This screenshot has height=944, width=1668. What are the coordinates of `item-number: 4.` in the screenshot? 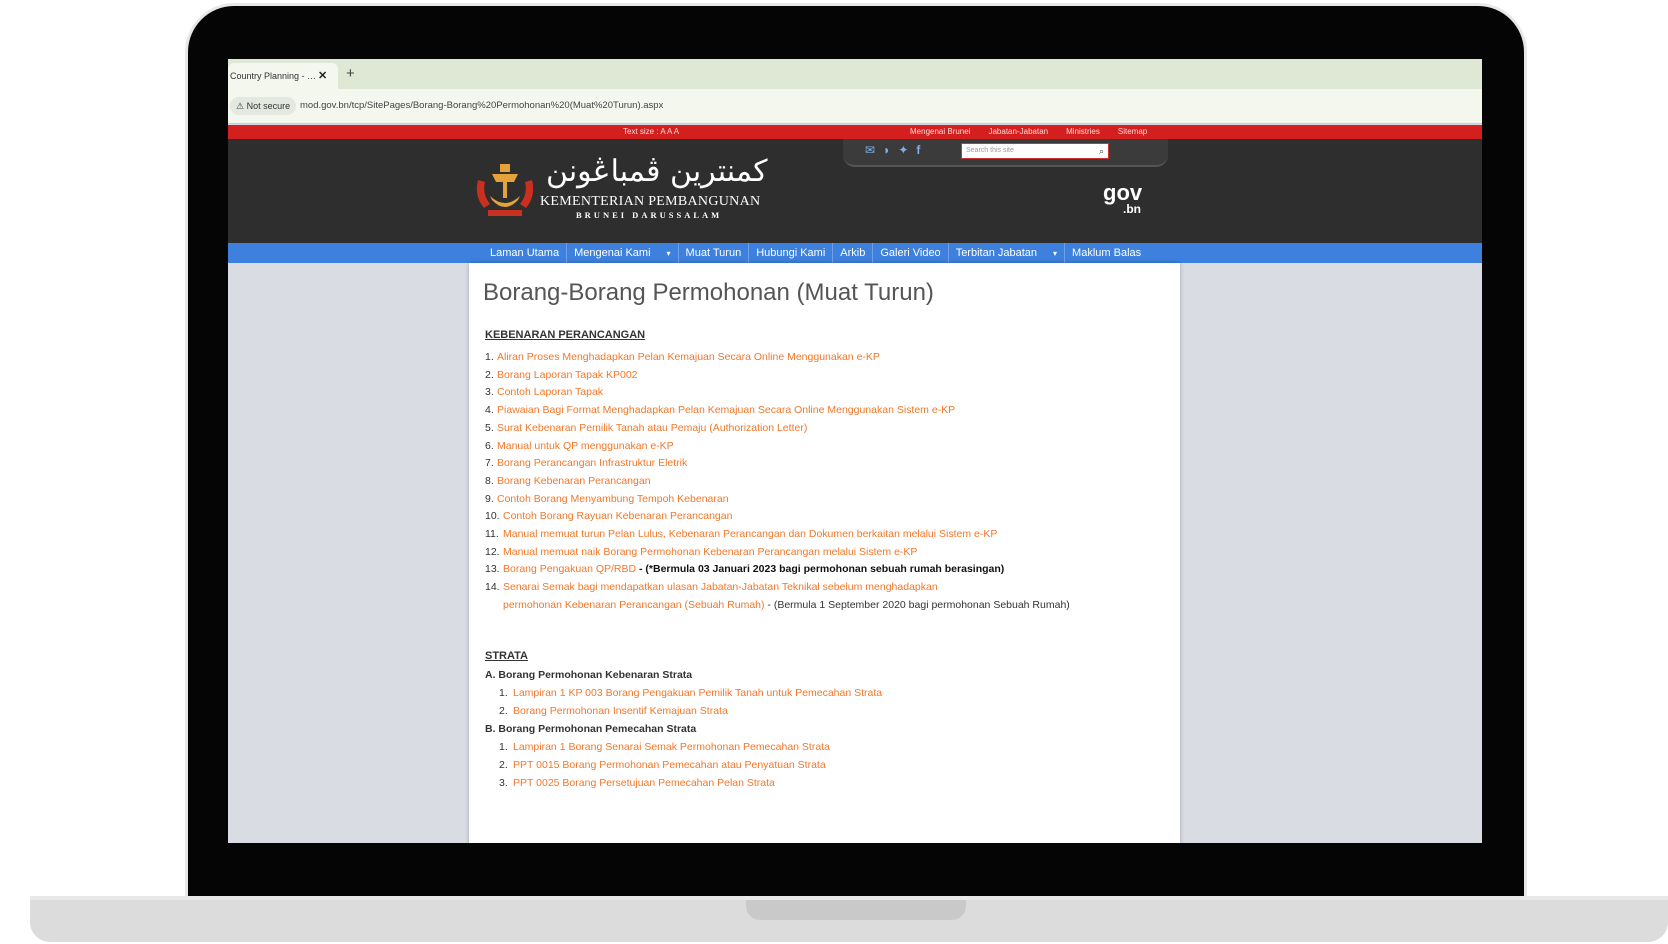 It's located at (489, 410).